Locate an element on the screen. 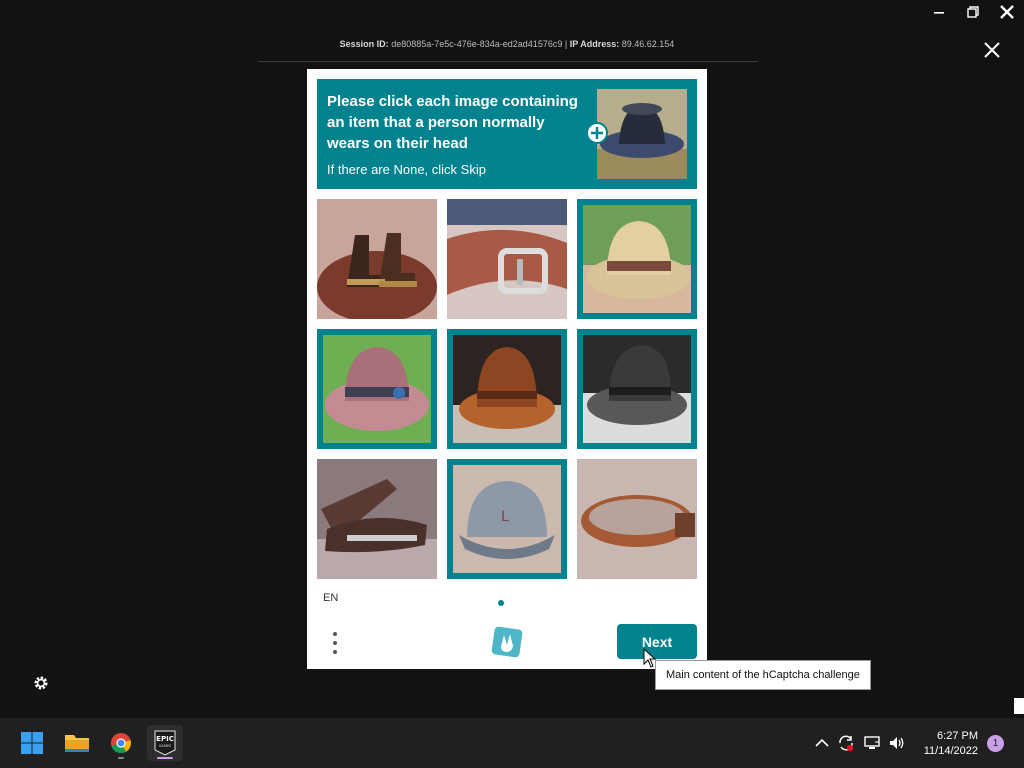 This screenshot has height=768, width=1024. minimize-icon is located at coordinates (939, 13).